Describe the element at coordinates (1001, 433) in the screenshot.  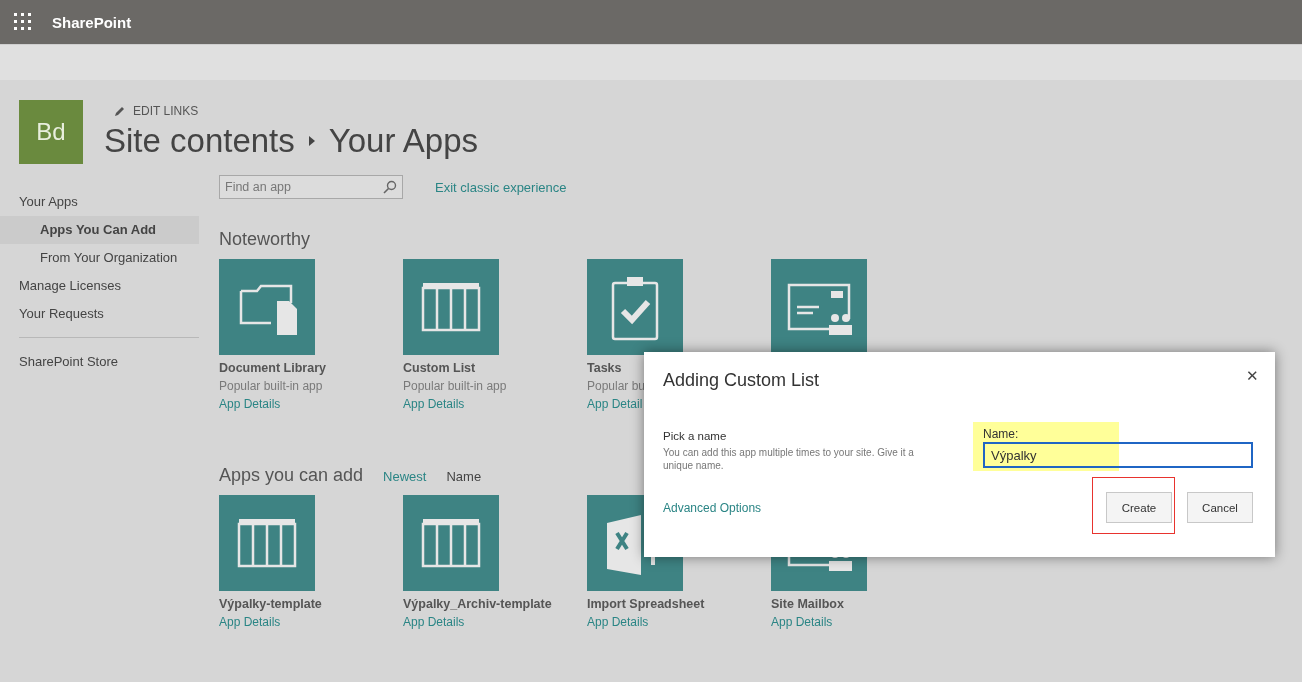
I see `field-label: Name:` at that location.